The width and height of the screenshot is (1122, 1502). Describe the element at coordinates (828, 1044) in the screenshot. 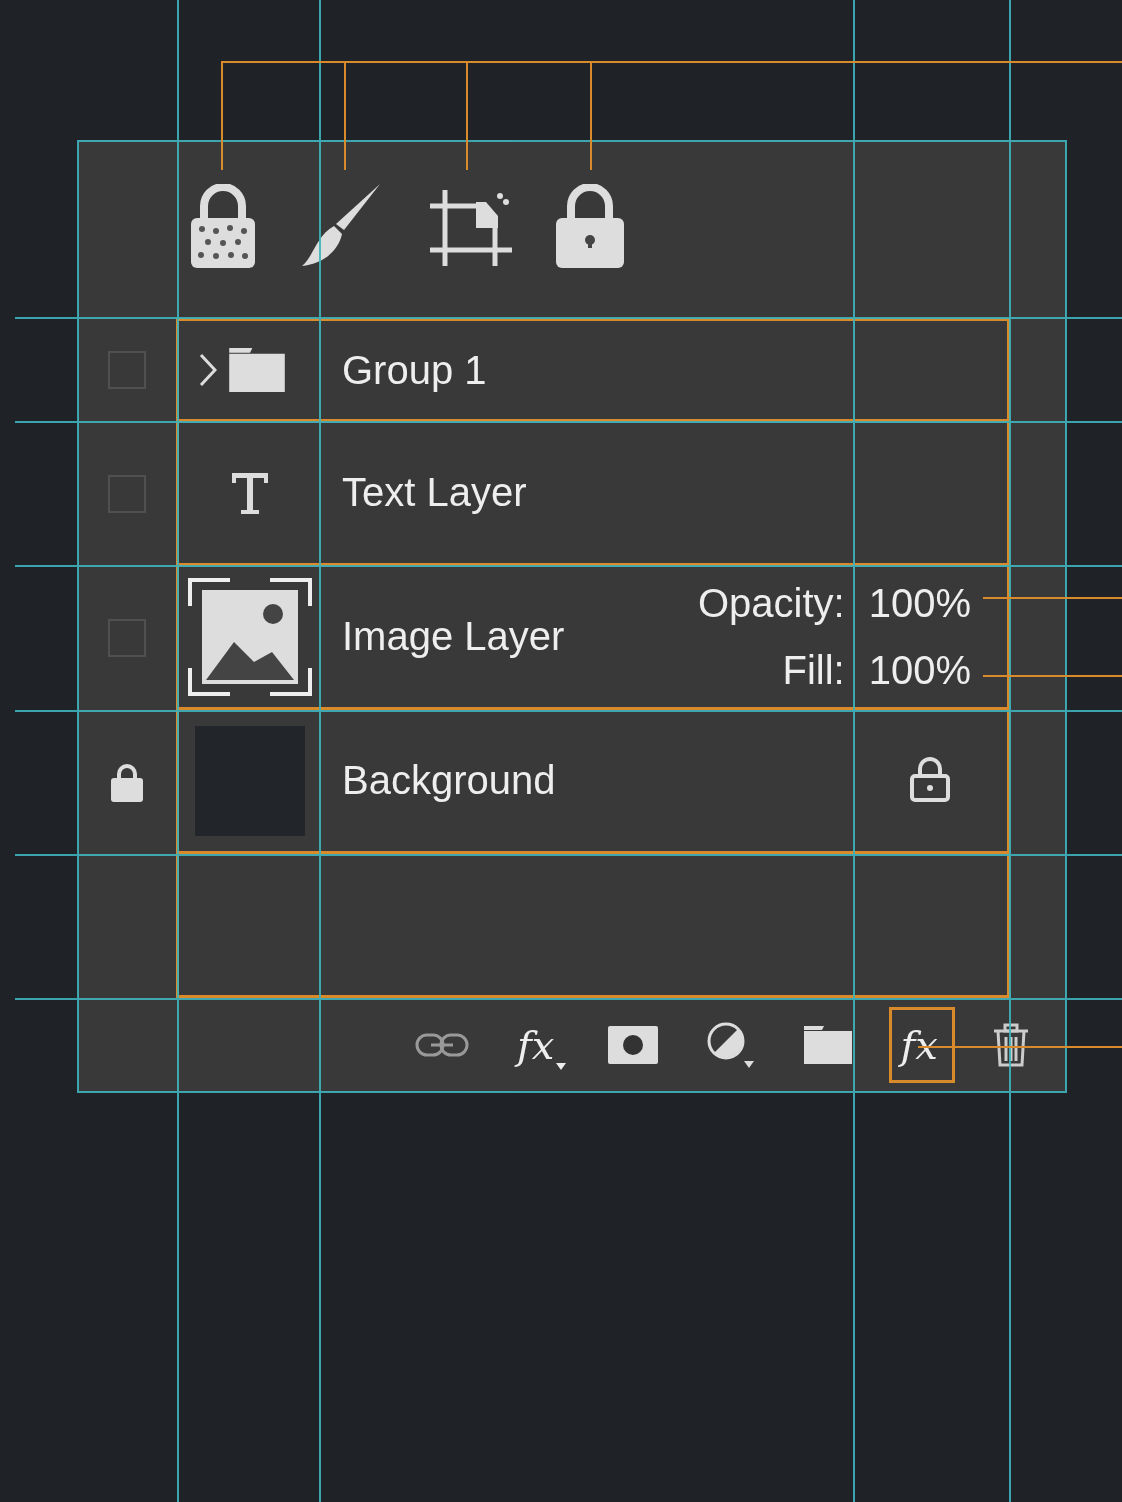

I see `folder-icon` at that location.